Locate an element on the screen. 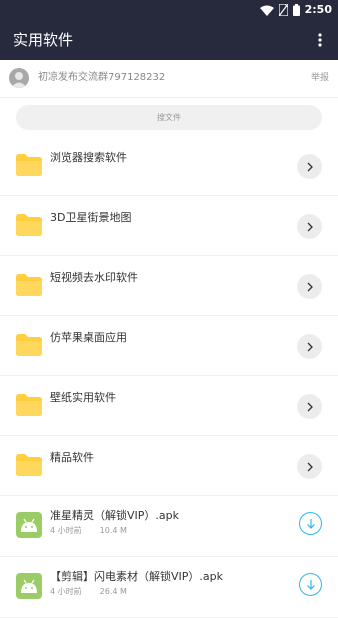  no-sim-icon is located at coordinates (283, 10).